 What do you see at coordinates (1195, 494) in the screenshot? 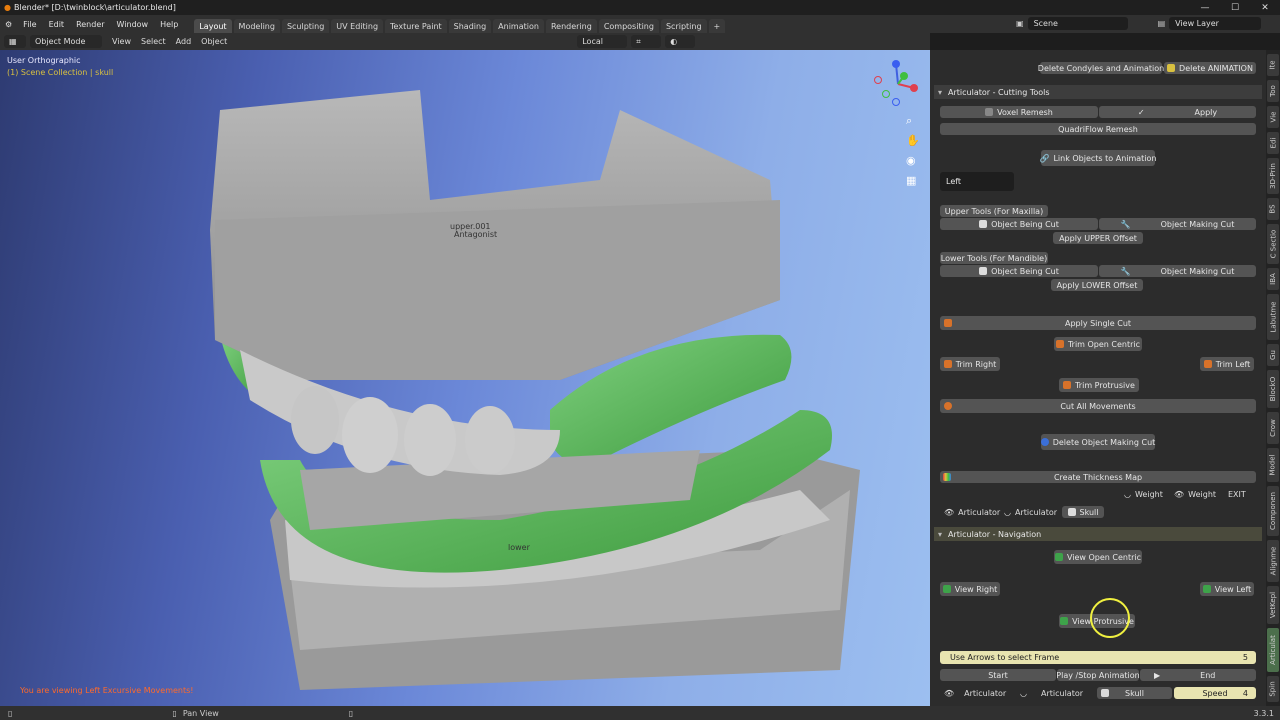
I see `weight-toggle-2: 👁 Weight` at bounding box center [1195, 494].